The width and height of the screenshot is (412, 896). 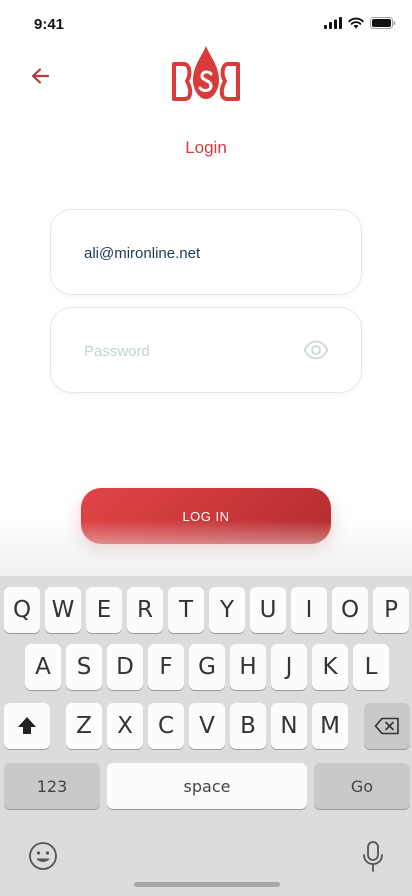 I want to click on key-v: V, so click(x=207, y=726).